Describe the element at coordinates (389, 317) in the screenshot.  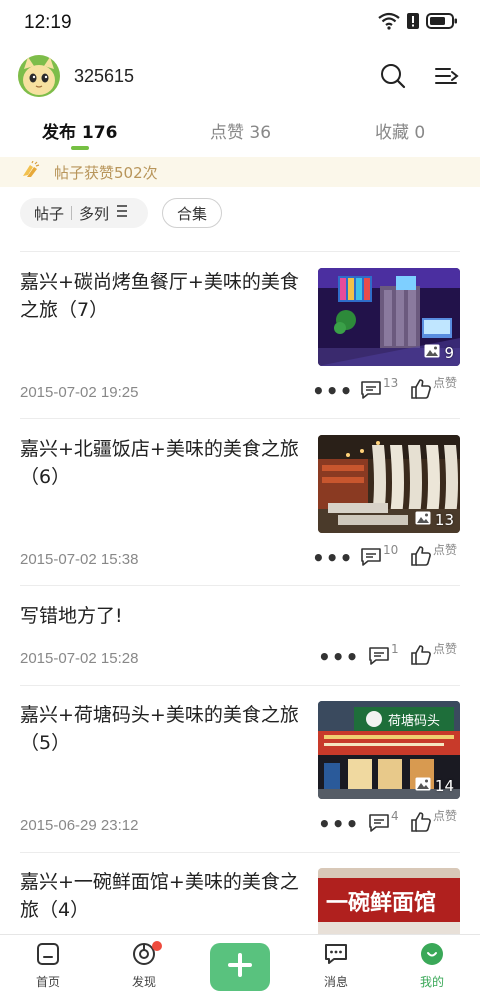
I see `post-thumbnail: 9` at that location.